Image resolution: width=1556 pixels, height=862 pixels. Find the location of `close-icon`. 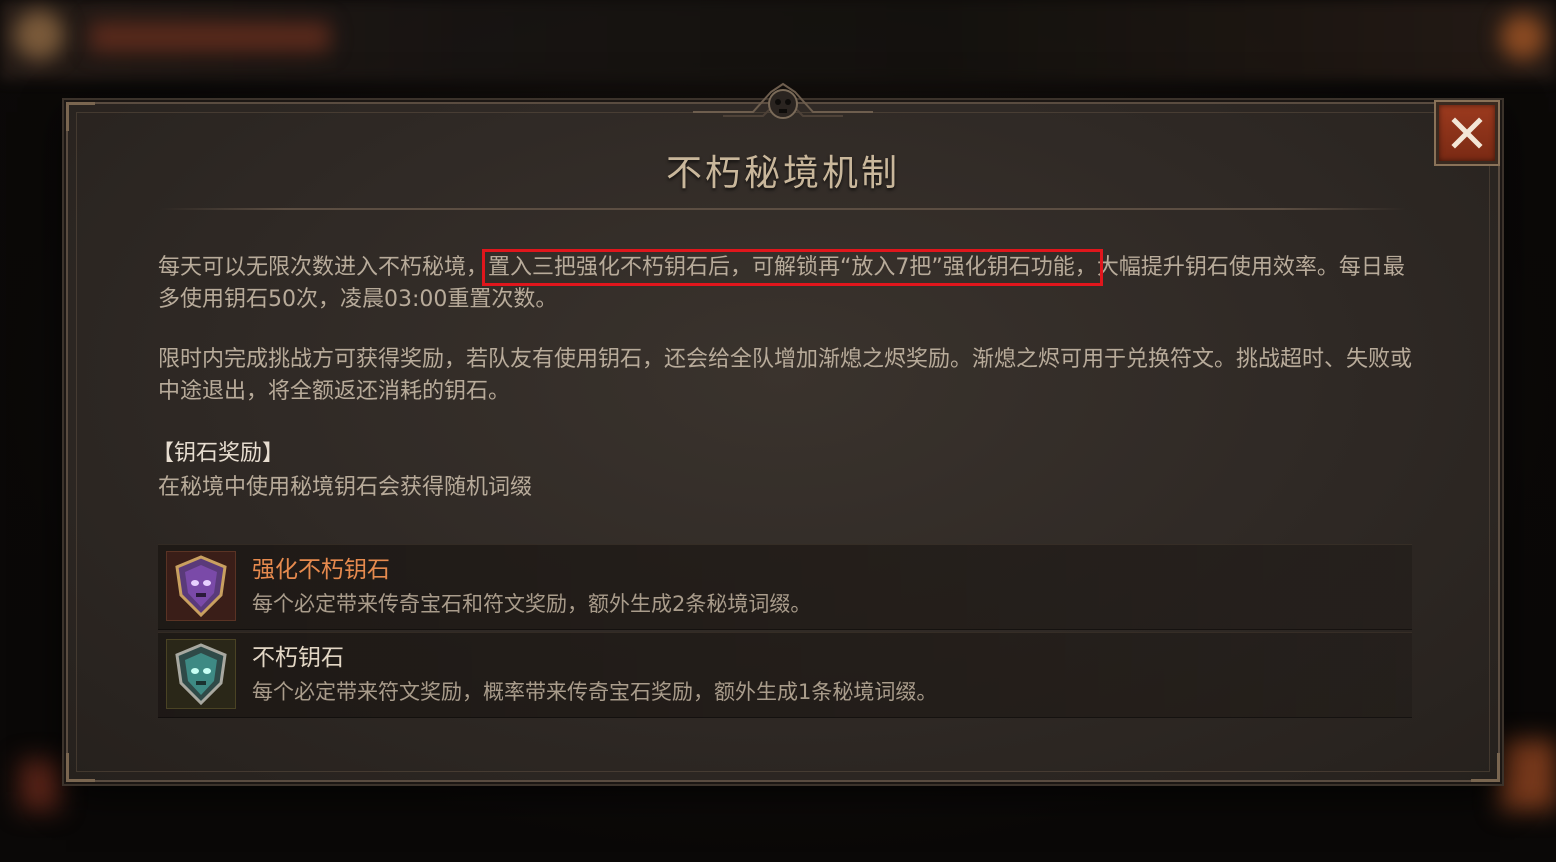

close-icon is located at coordinates (1467, 133).